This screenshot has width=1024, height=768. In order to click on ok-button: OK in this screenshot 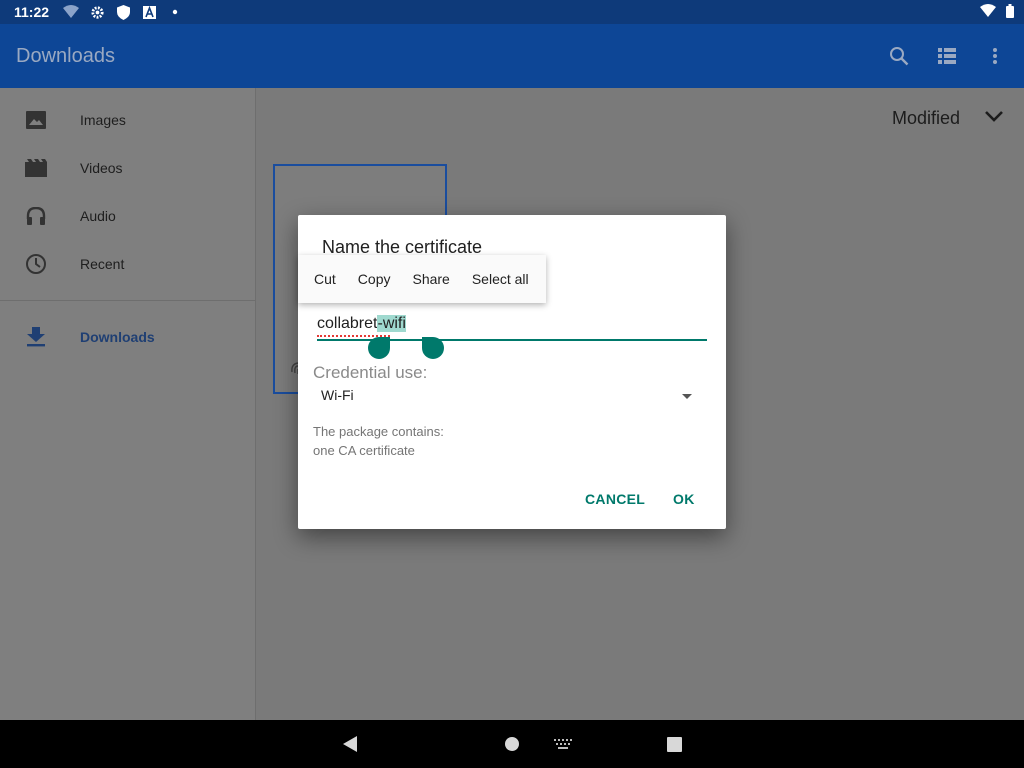, I will do `click(684, 499)`.